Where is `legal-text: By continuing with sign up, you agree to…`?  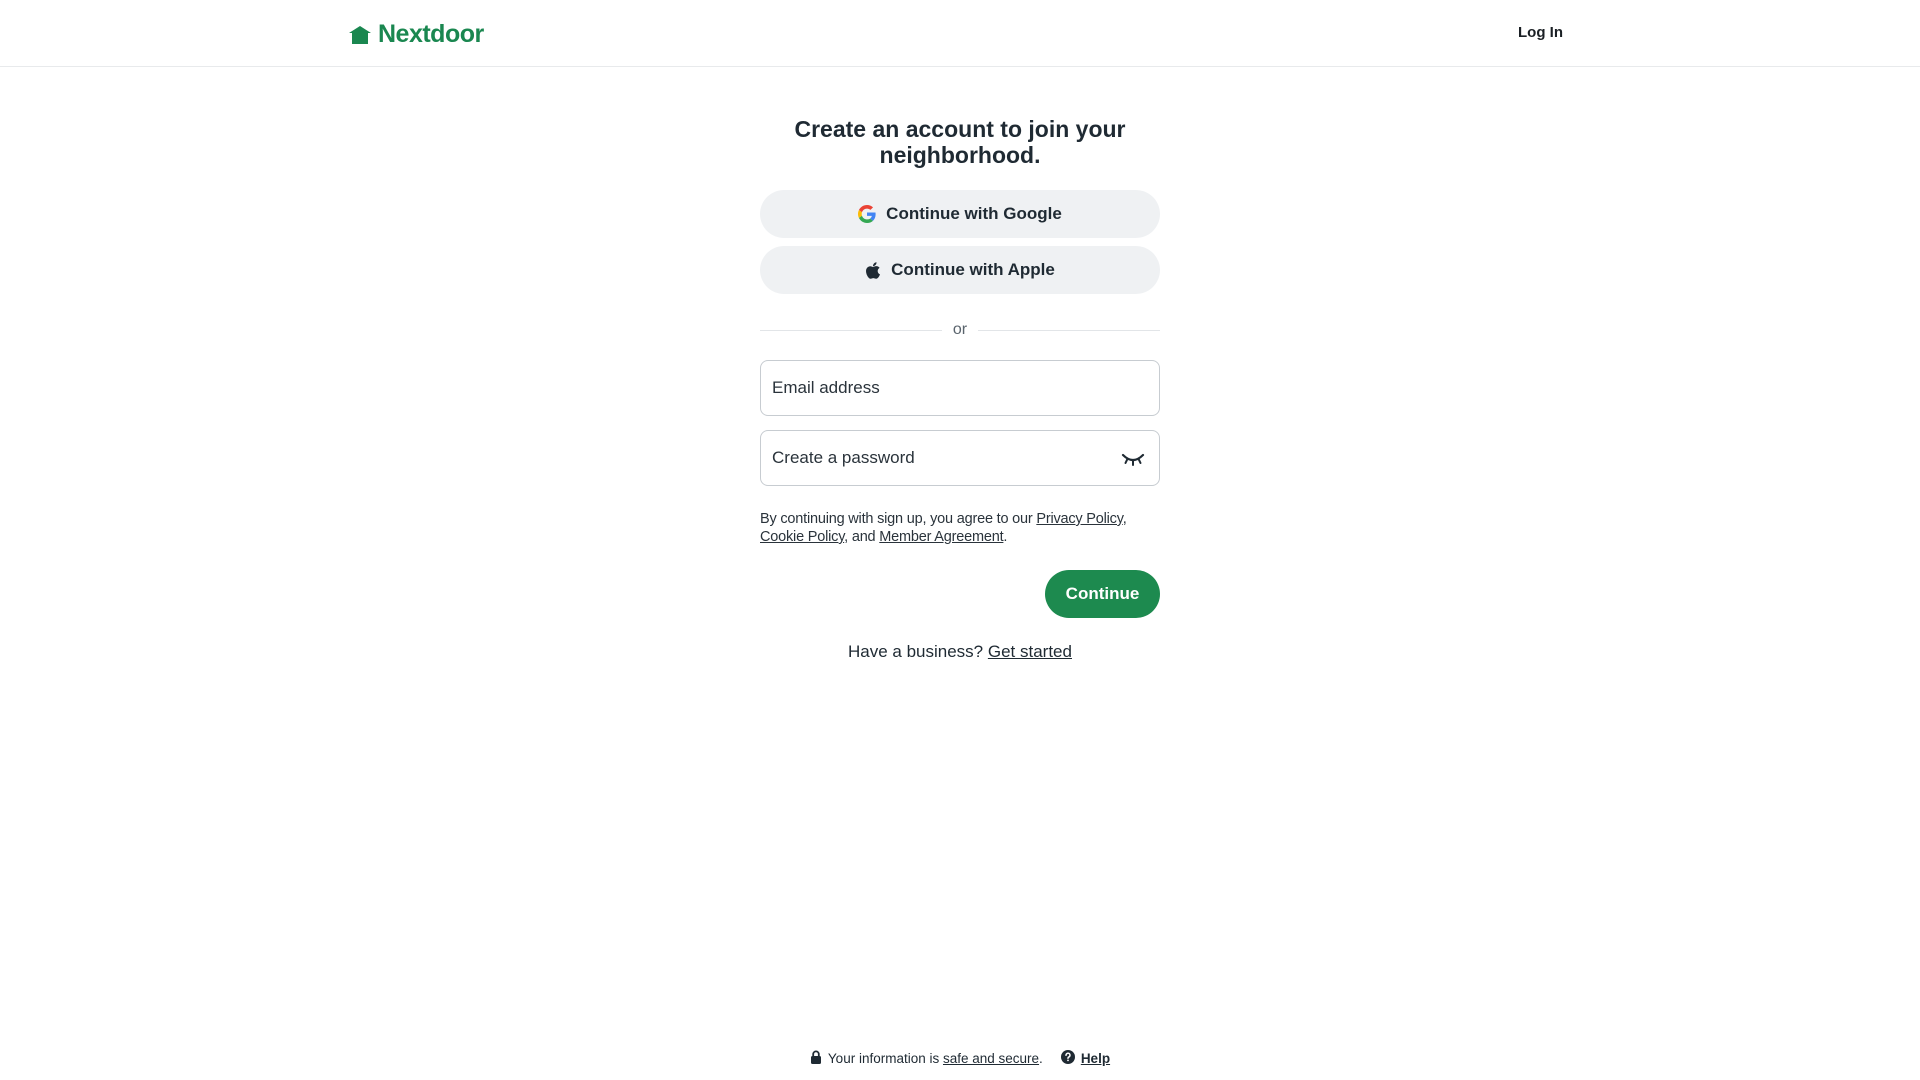 legal-text: By continuing with sign up, you agree to… is located at coordinates (960, 528).